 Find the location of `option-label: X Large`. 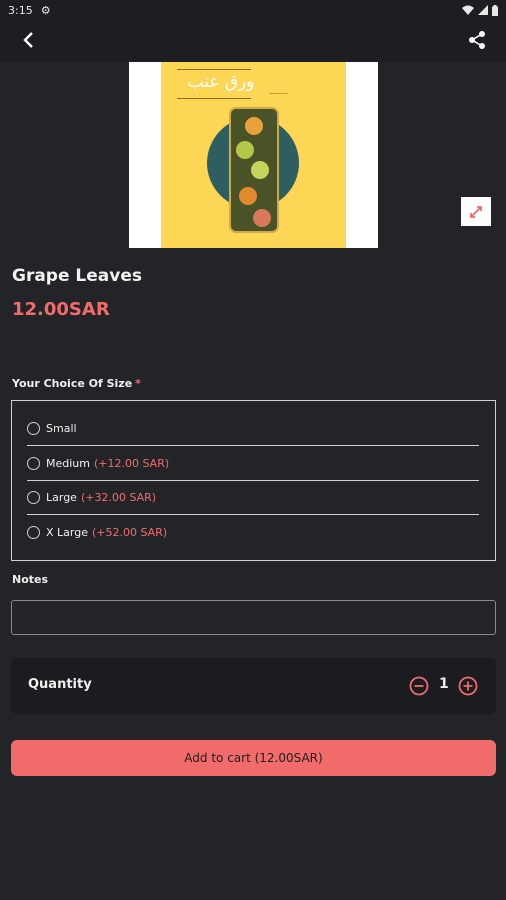

option-label: X Large is located at coordinates (67, 532).